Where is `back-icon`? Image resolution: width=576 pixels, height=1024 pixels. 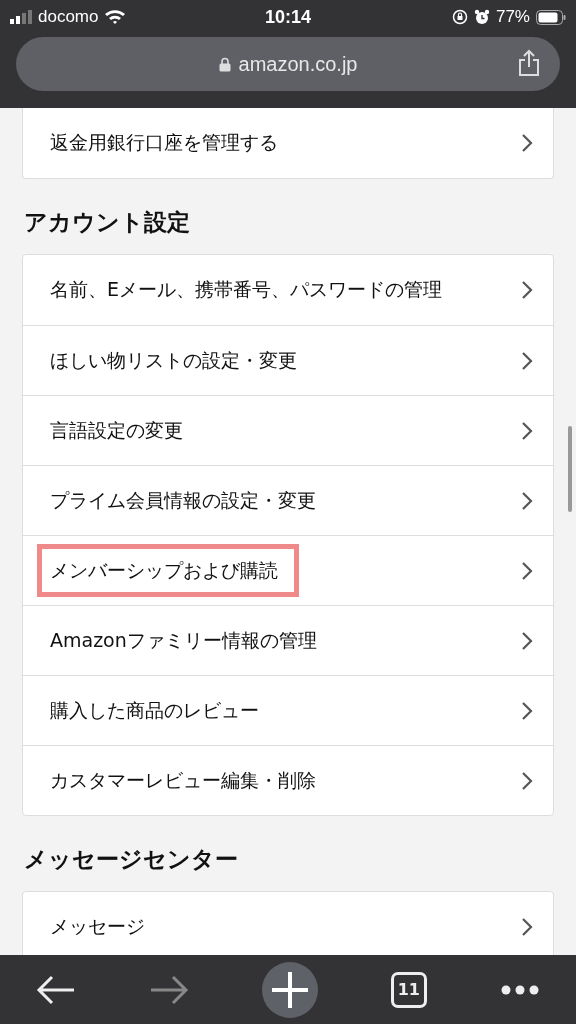 back-icon is located at coordinates (56, 989).